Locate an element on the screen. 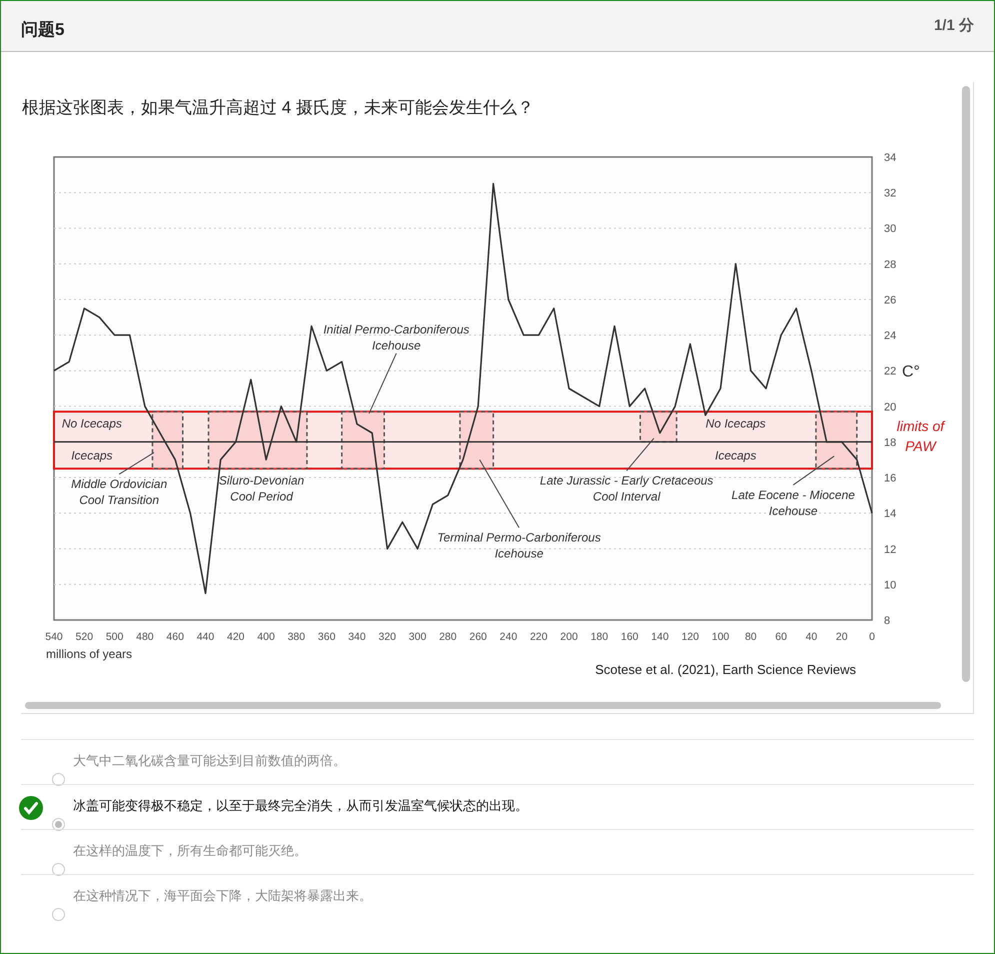 The height and width of the screenshot is (954, 995). x-tick-label: 120 is located at coordinates (690, 636).